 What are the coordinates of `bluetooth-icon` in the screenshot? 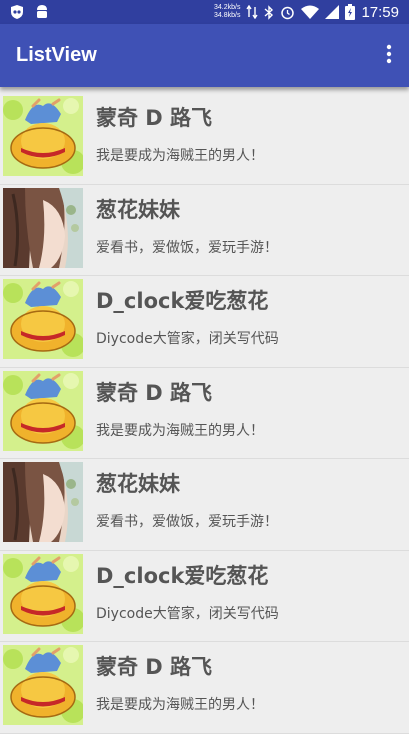 It's located at (269, 12).